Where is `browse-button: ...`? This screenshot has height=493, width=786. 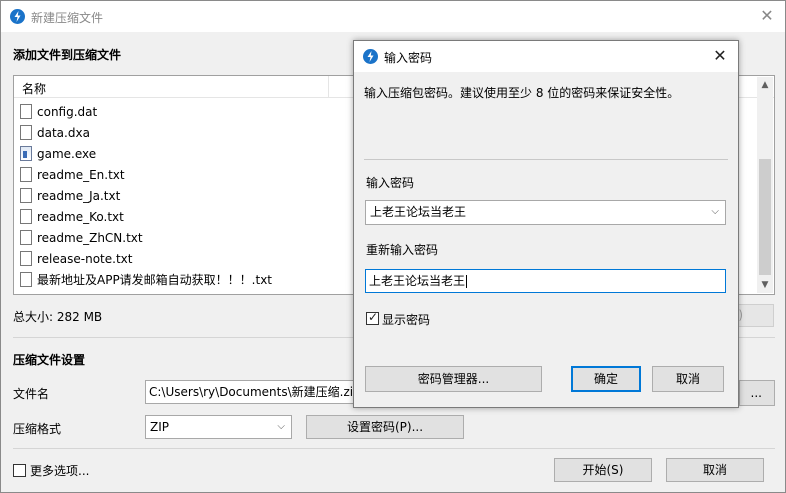 browse-button: ... is located at coordinates (757, 393).